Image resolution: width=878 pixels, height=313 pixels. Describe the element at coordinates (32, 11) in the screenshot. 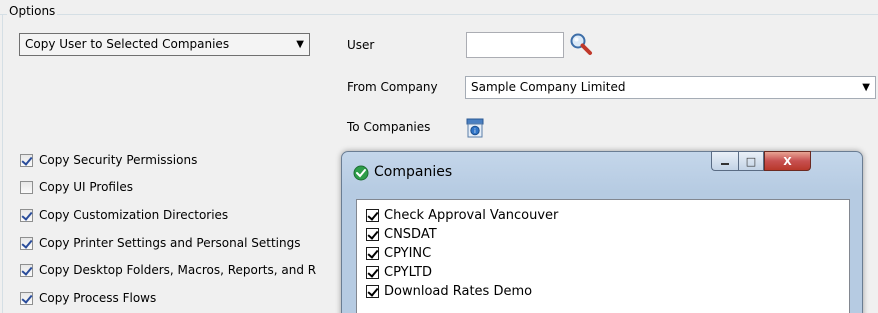

I see `options-legend: Options` at that location.